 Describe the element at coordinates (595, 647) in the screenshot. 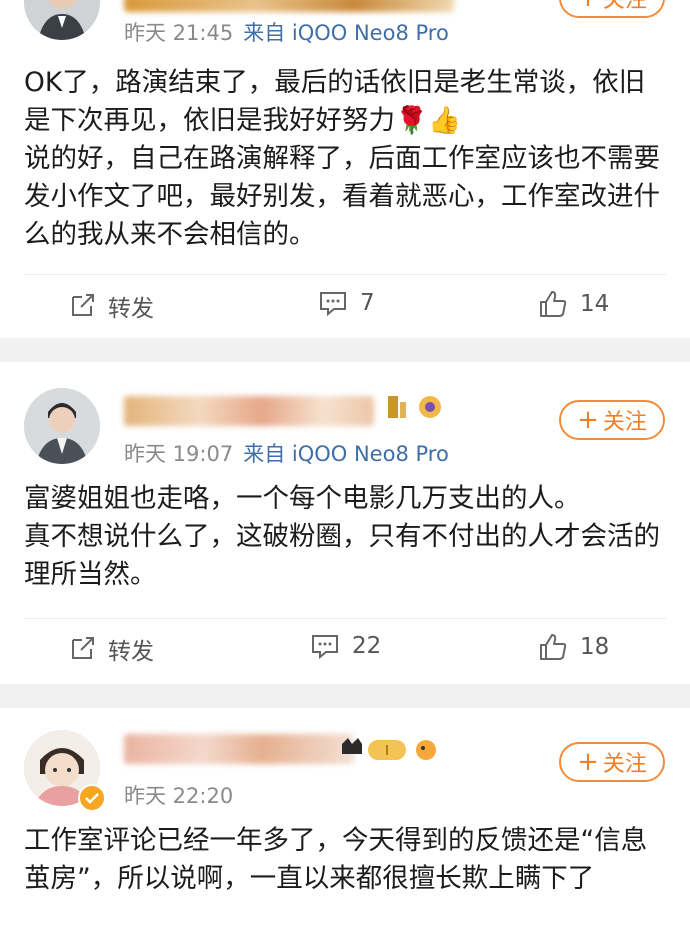

I see `like-count: 18` at that location.